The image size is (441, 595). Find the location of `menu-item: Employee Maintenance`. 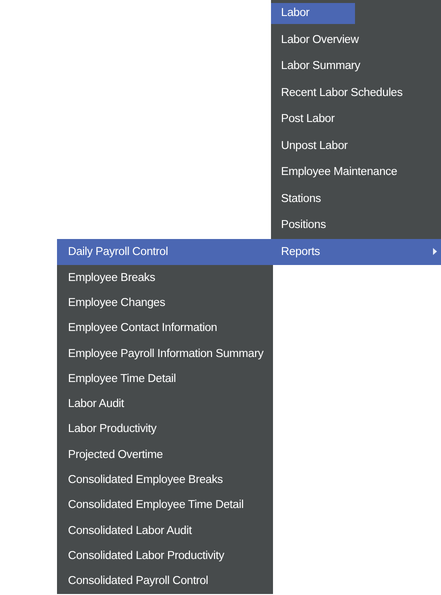

menu-item: Employee Maintenance is located at coordinates (356, 172).